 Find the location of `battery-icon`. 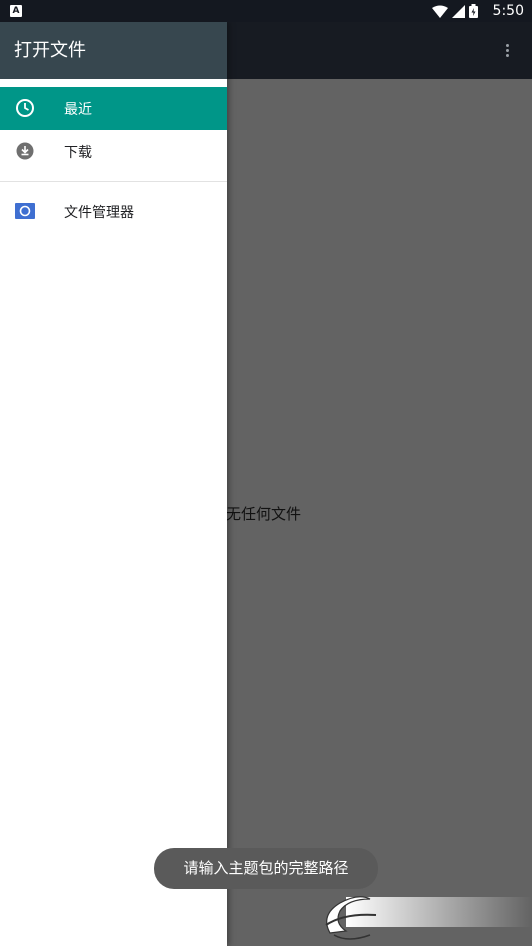

battery-icon is located at coordinates (473, 11).